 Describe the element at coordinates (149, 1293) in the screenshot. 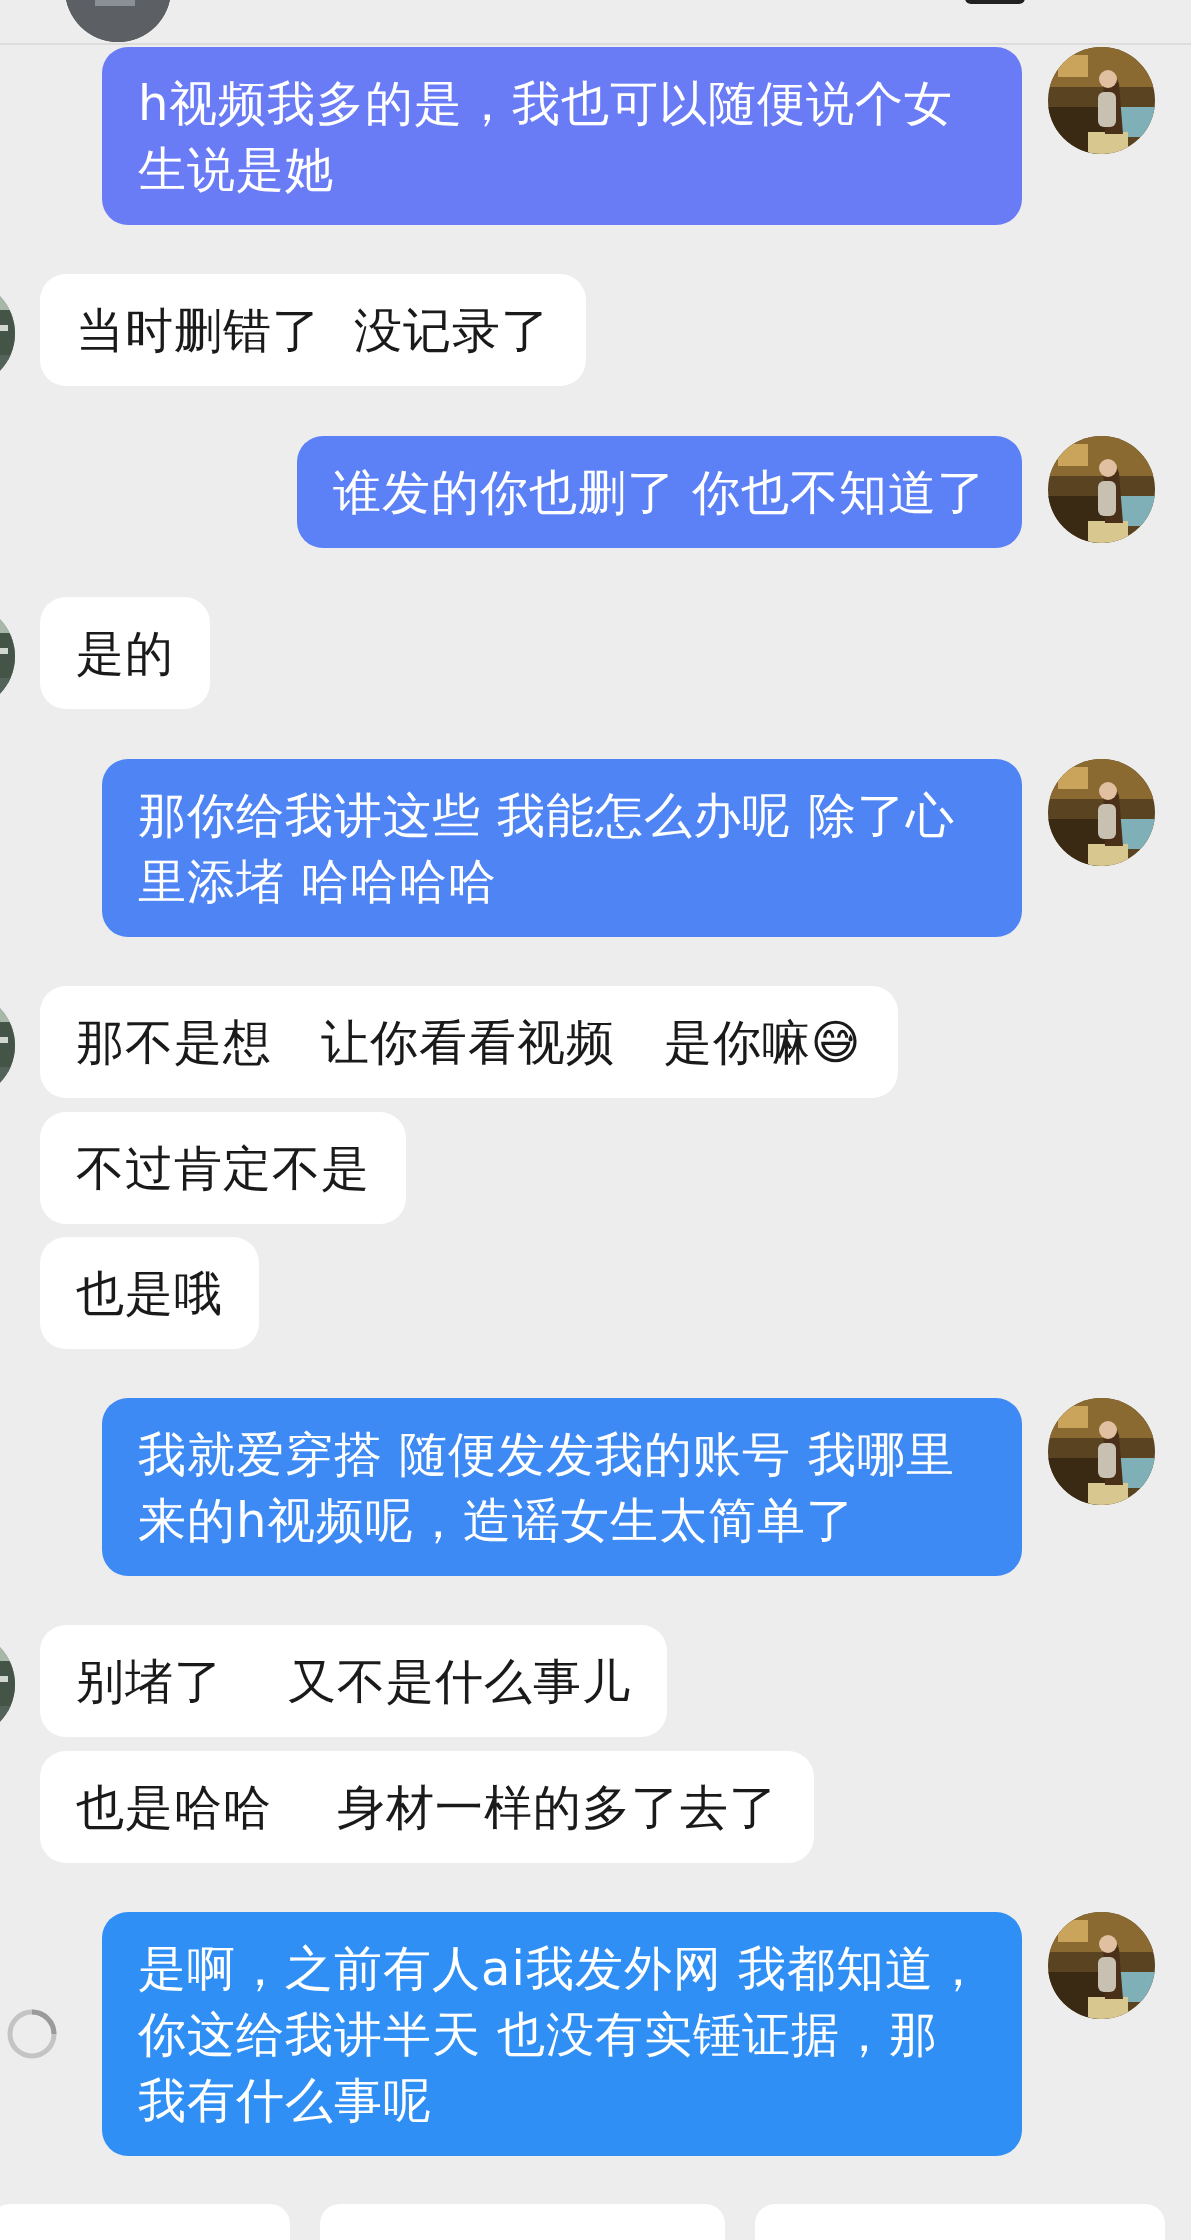

I see `message-bubble: 也是哦` at that location.